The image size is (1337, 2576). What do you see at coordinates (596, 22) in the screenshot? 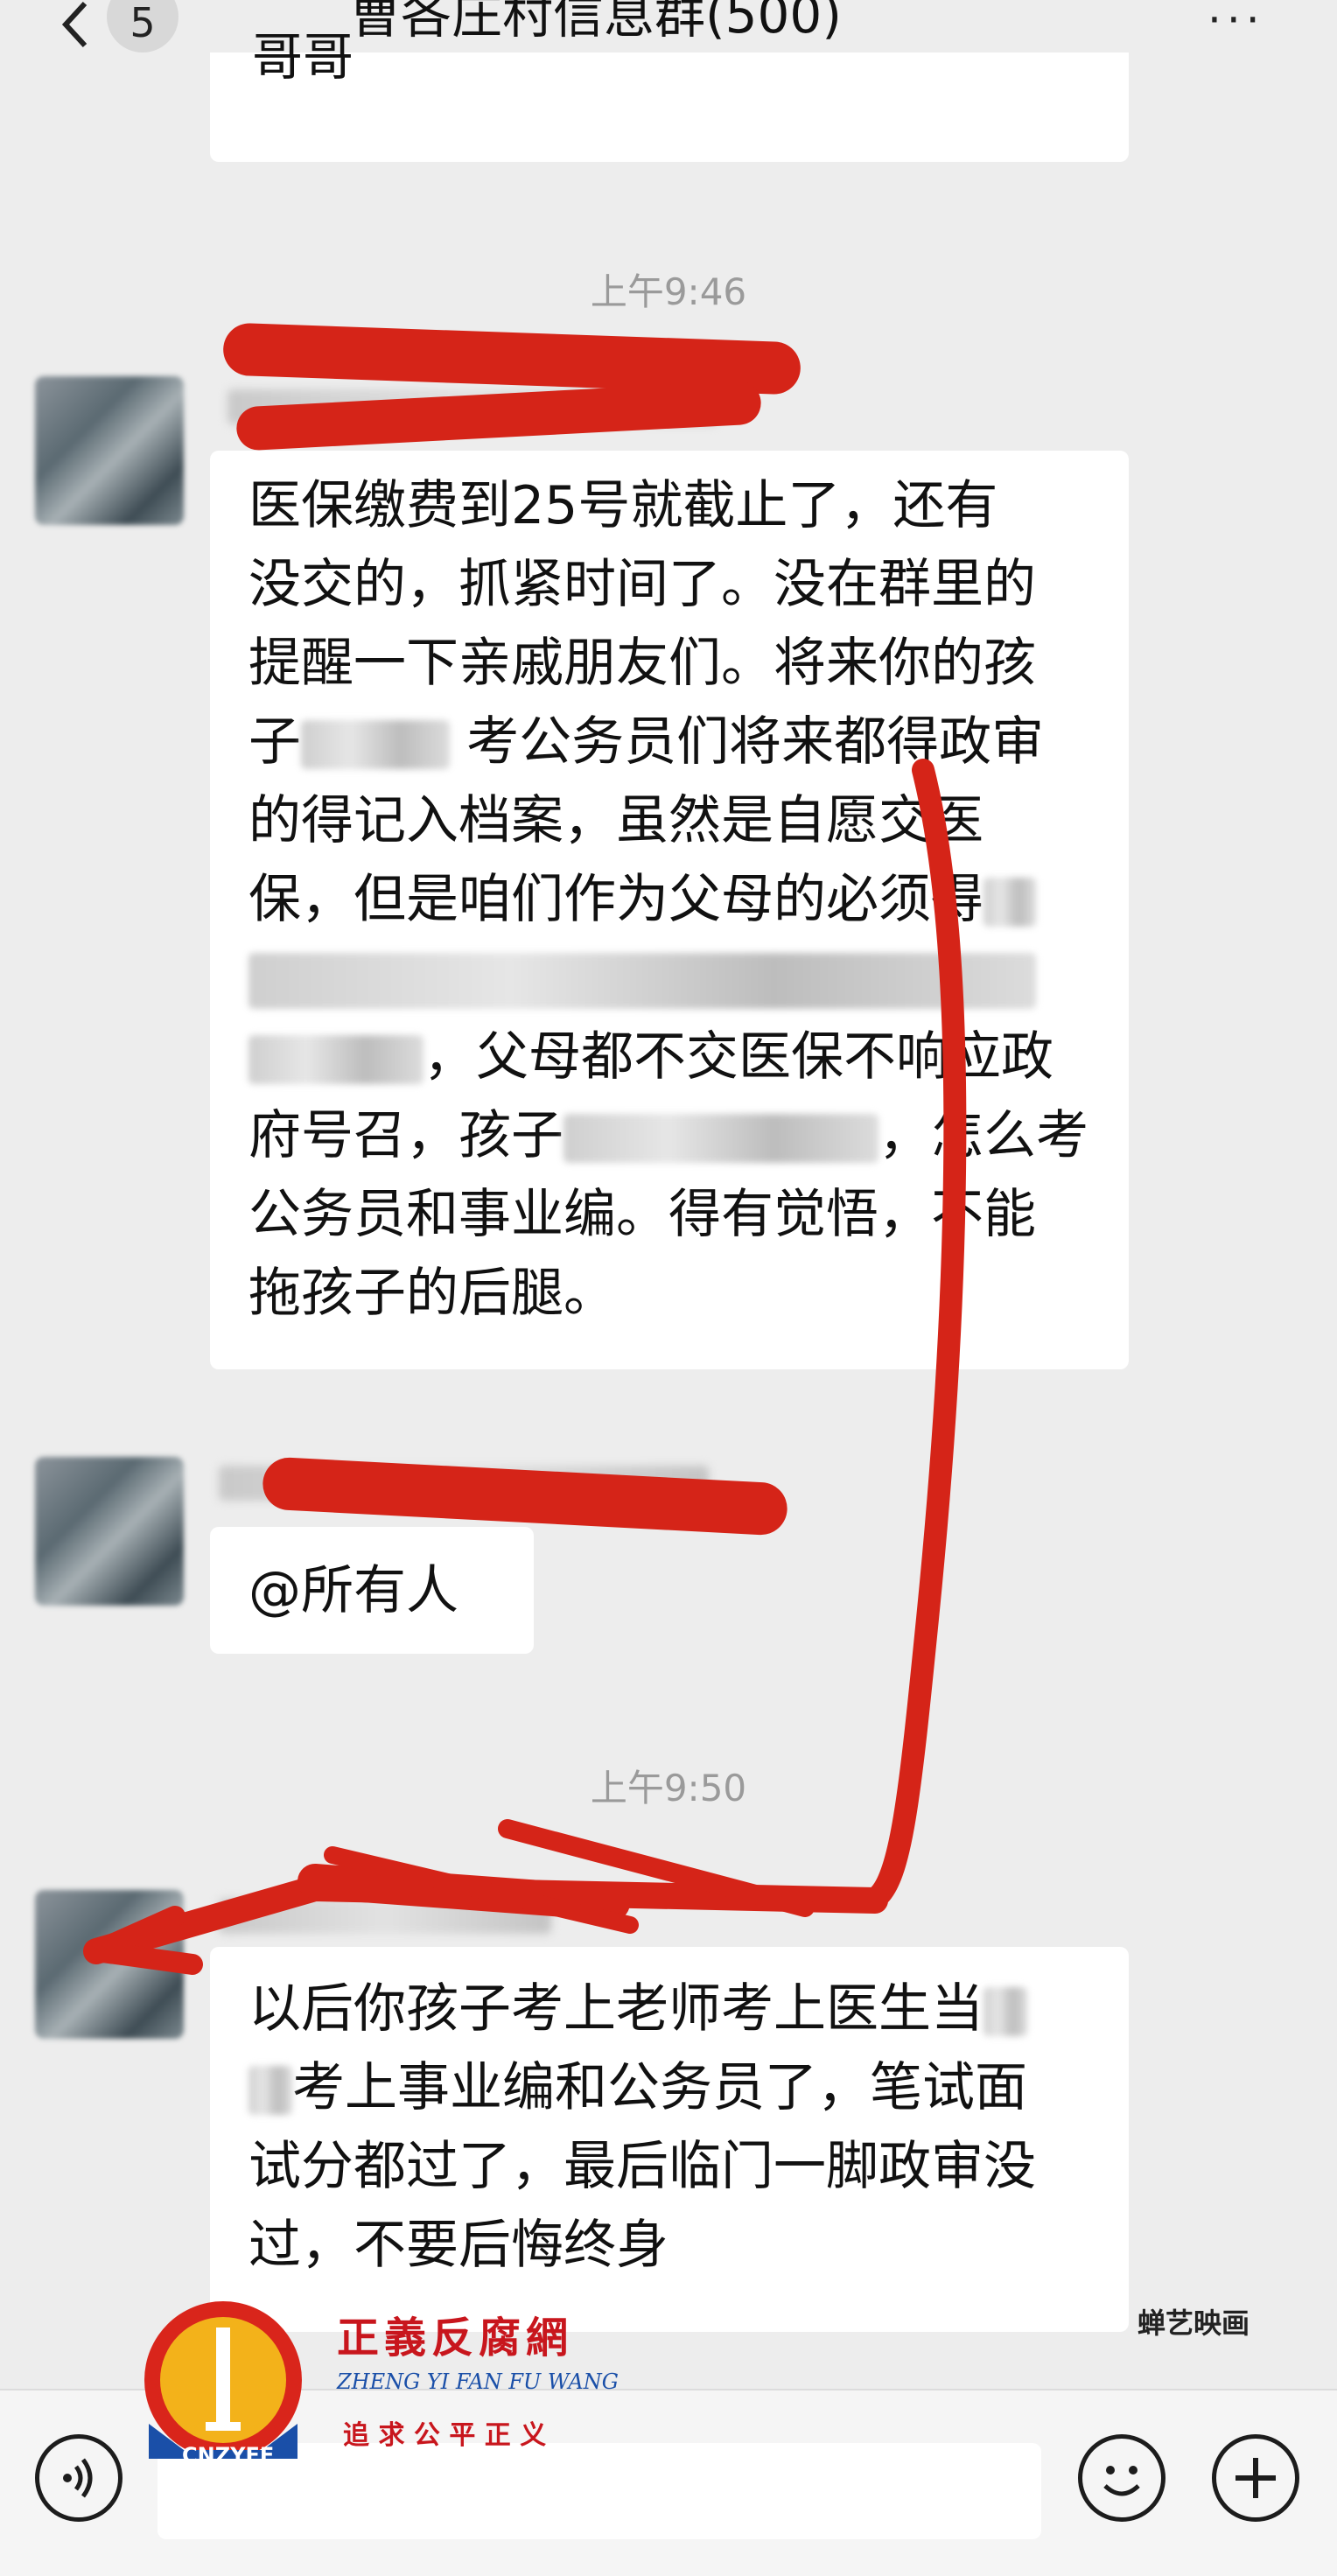
I see `chat-title: 曹各庄村信息群(500)` at bounding box center [596, 22].